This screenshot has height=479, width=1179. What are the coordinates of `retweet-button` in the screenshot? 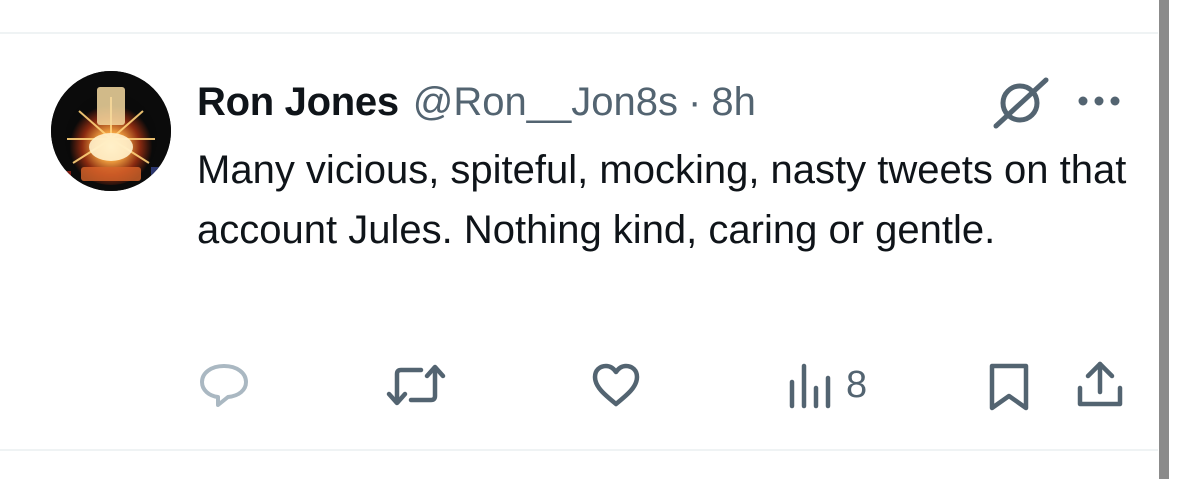 It's located at (416, 385).